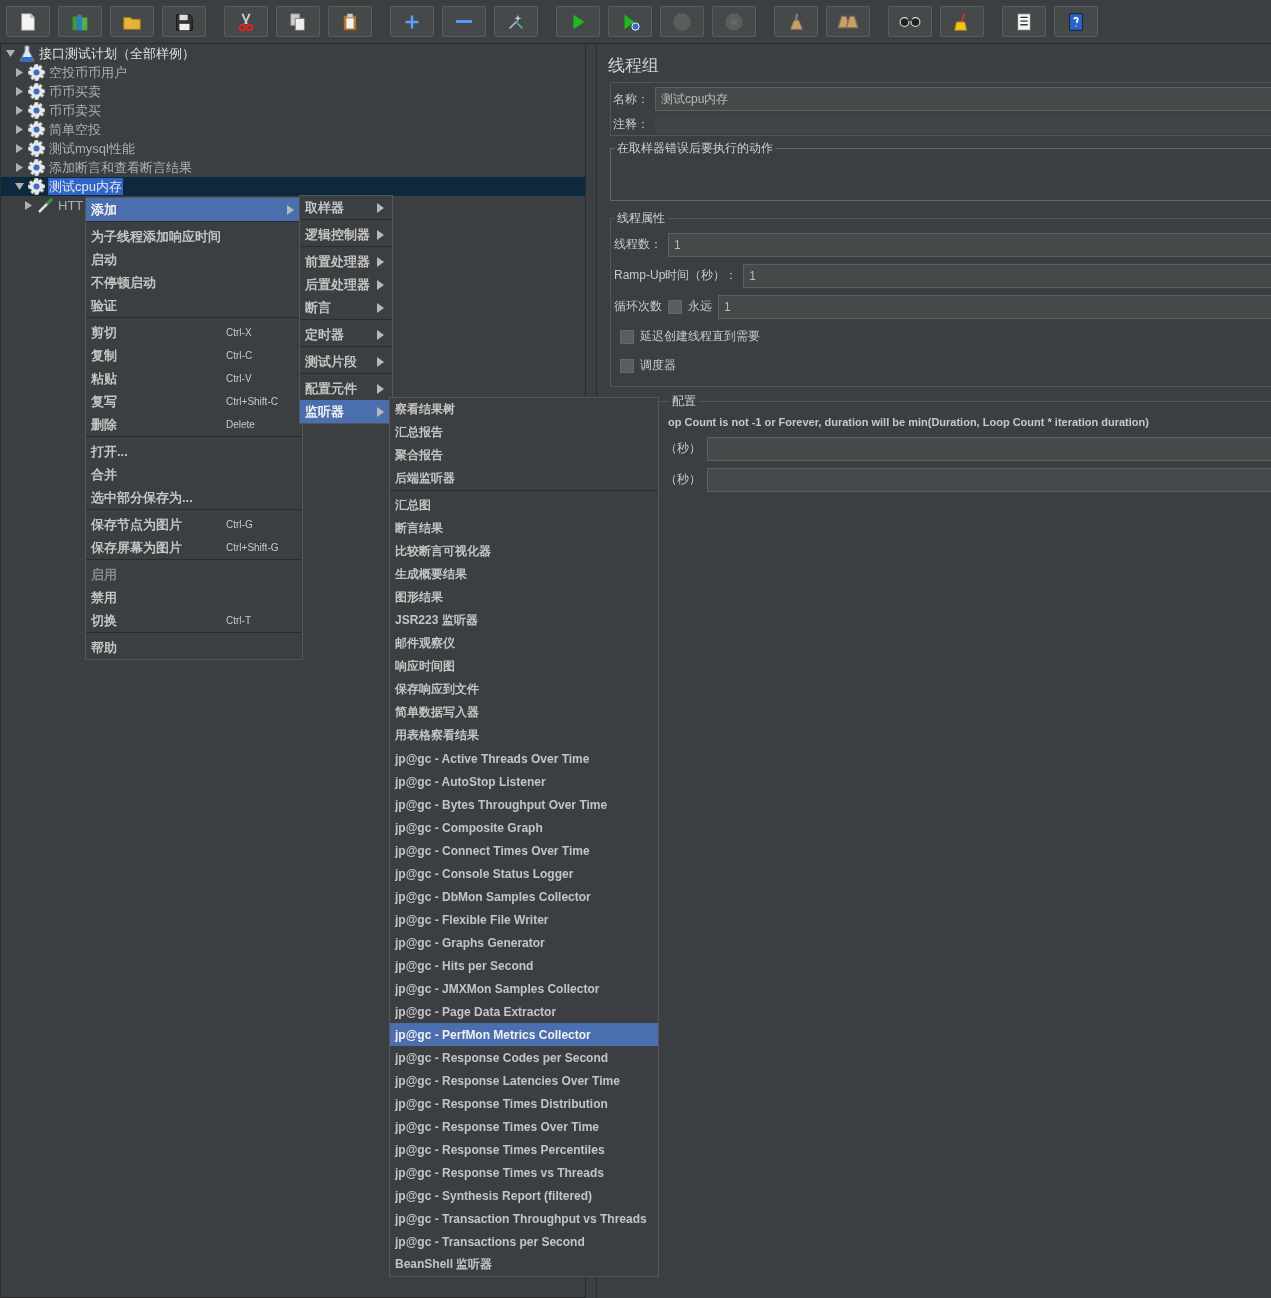 Image resolution: width=1271 pixels, height=1298 pixels. I want to click on group-title: 在取样器错误后要执行的动作, so click(695, 148).